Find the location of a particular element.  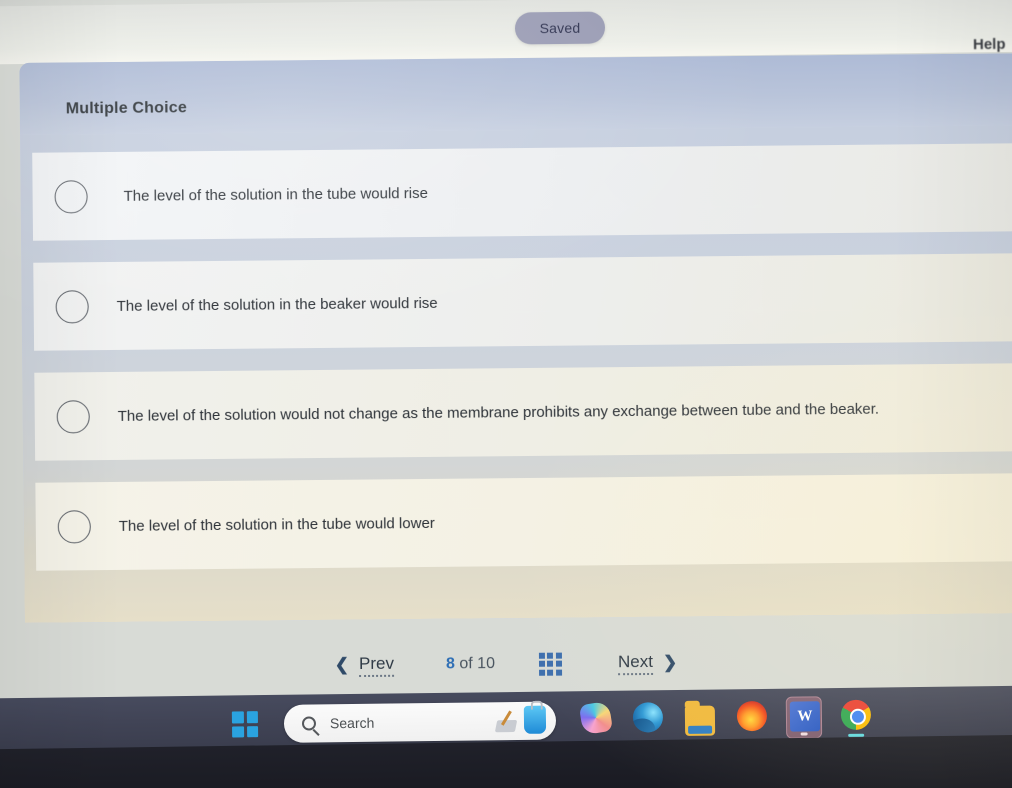

counter-of-label: of is located at coordinates (466, 664).